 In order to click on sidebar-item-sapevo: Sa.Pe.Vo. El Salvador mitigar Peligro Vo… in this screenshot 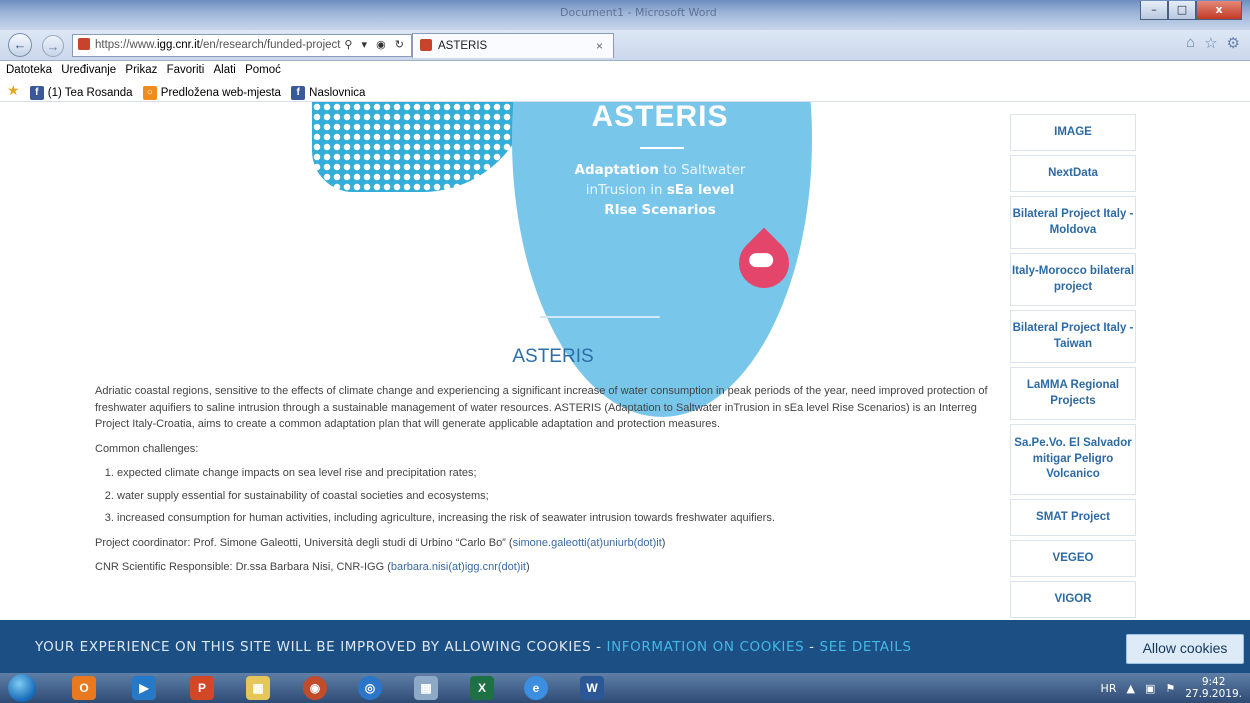, I will do `click(1073, 459)`.